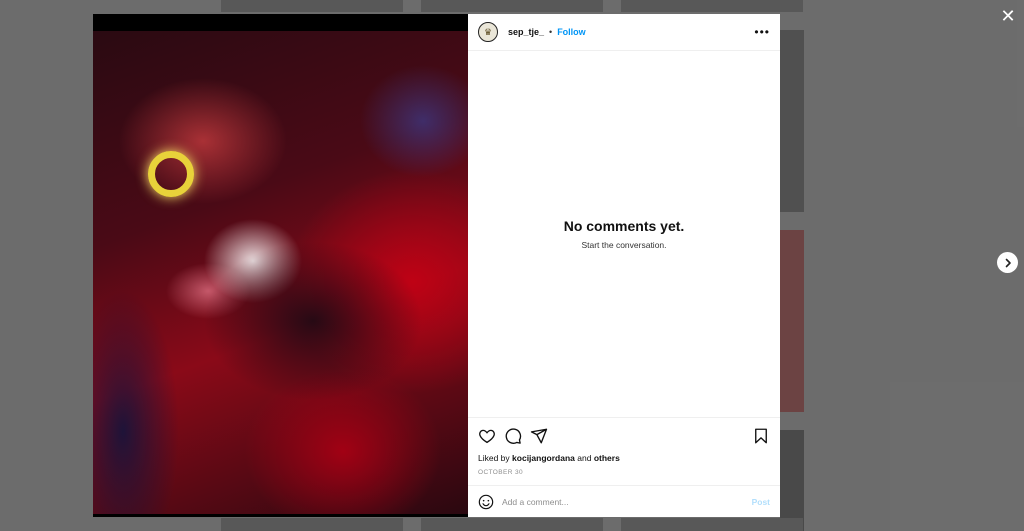  Describe the element at coordinates (627, 501) in the screenshot. I see `comment-input` at that location.